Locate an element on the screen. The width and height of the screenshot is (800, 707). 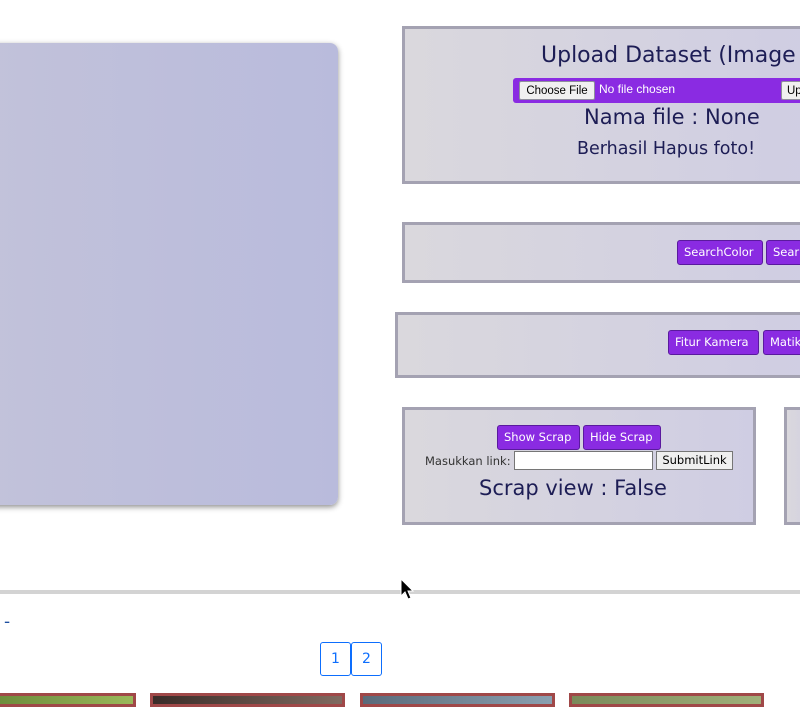
file-chosen-label: No file chosen is located at coordinates (637, 89).